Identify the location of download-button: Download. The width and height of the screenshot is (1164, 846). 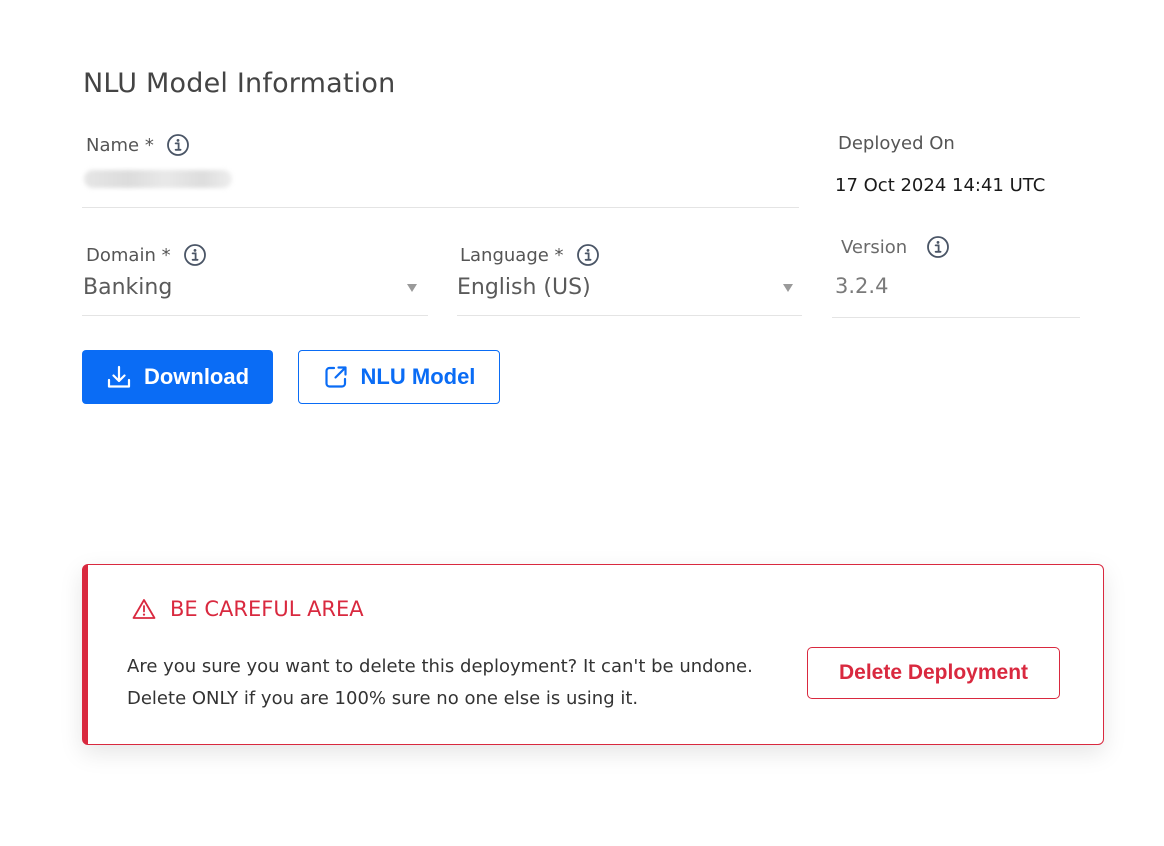
(177, 377).